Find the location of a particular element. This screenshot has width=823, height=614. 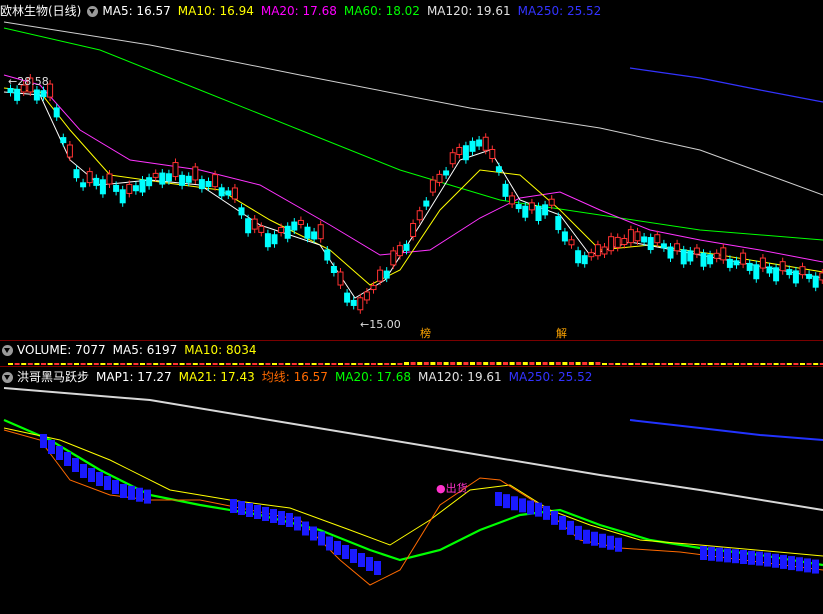

indicator-legend: MA250: 25.52 is located at coordinates (550, 377).